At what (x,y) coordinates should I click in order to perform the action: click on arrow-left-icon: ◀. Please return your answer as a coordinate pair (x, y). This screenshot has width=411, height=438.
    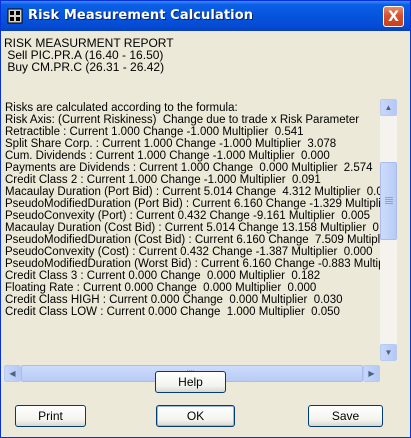
    Looking at the image, I should click on (12, 373).